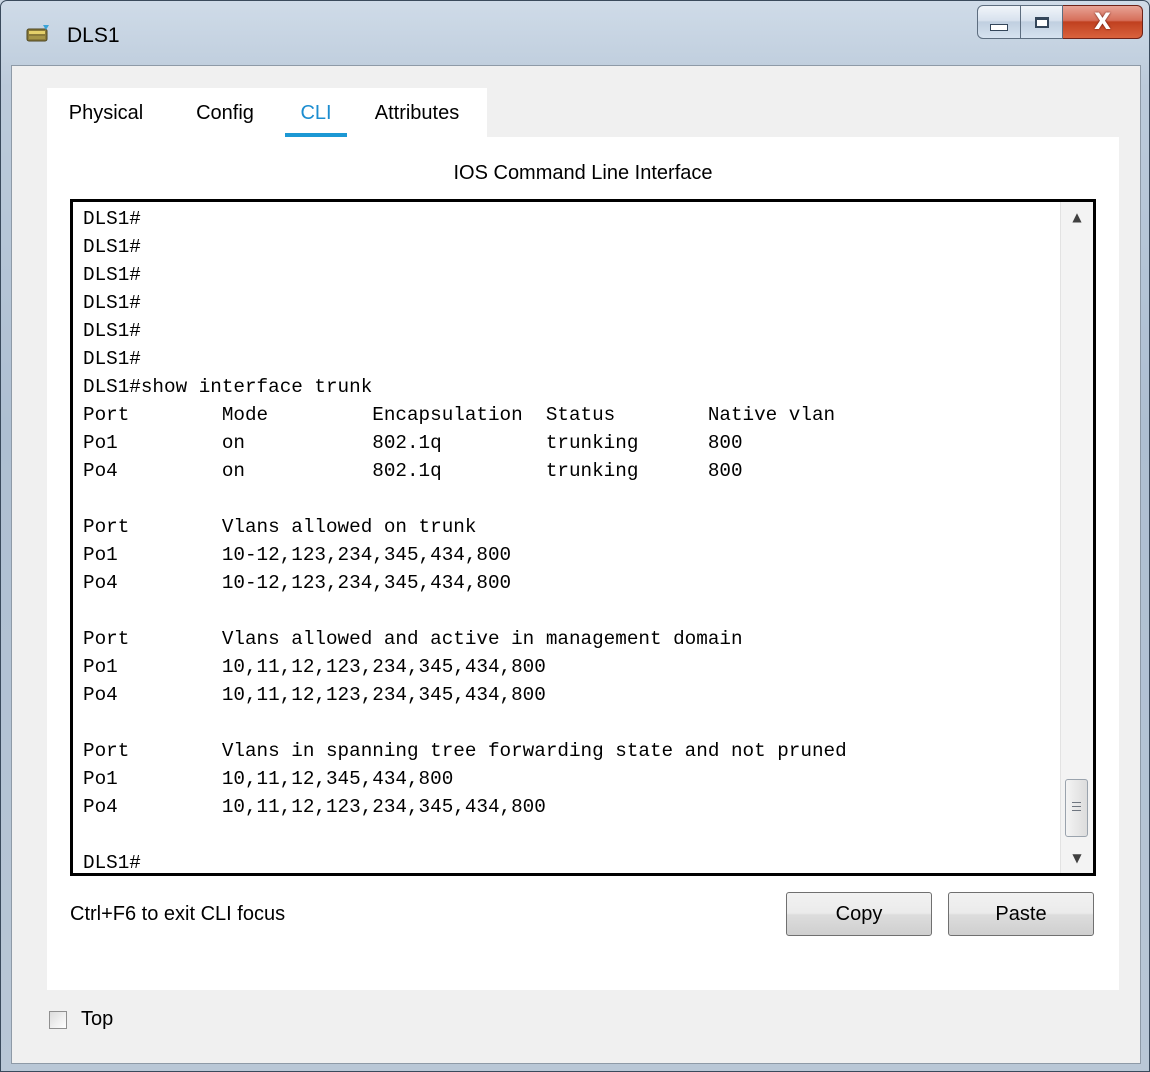 This screenshot has width=1150, height=1072. I want to click on top-option: Top, so click(81, 1019).